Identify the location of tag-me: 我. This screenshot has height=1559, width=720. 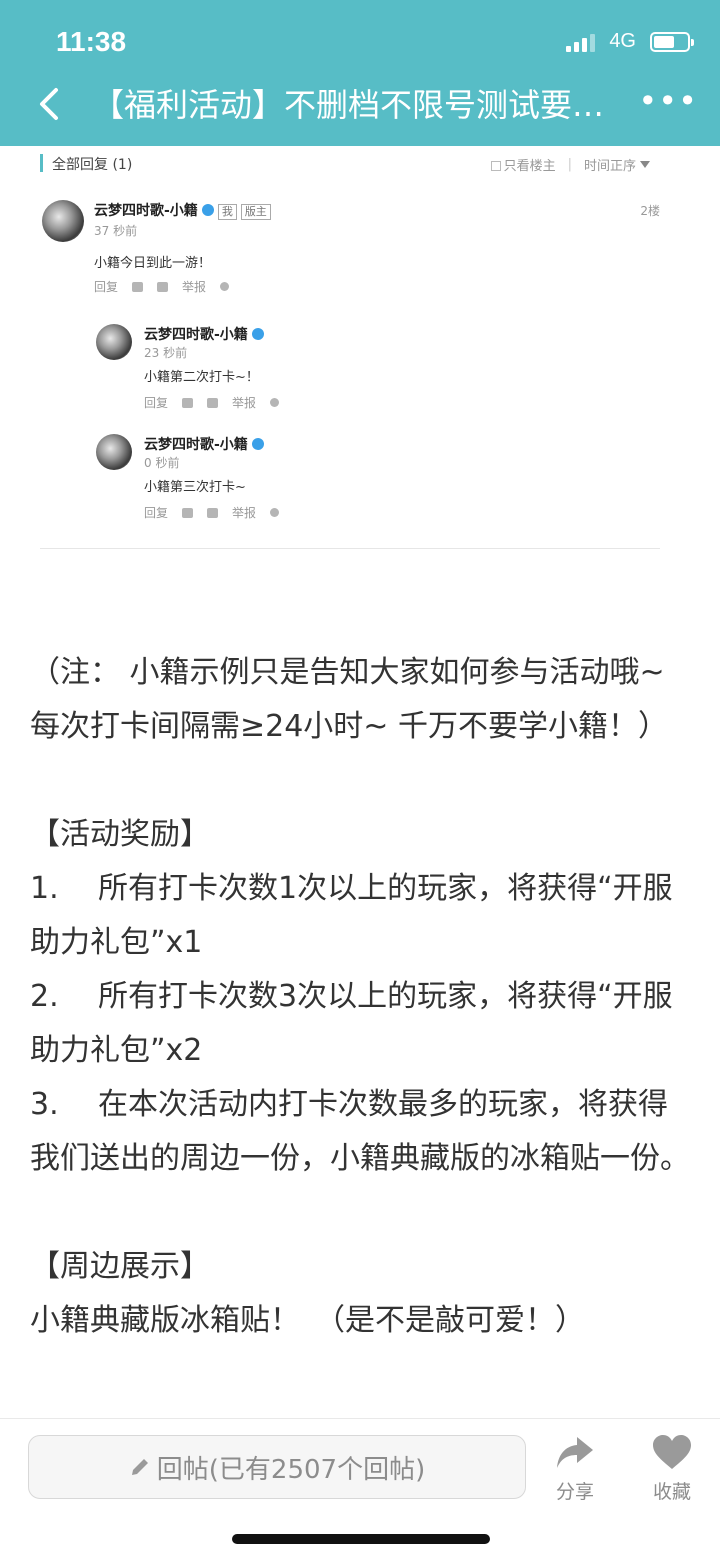
(227, 212).